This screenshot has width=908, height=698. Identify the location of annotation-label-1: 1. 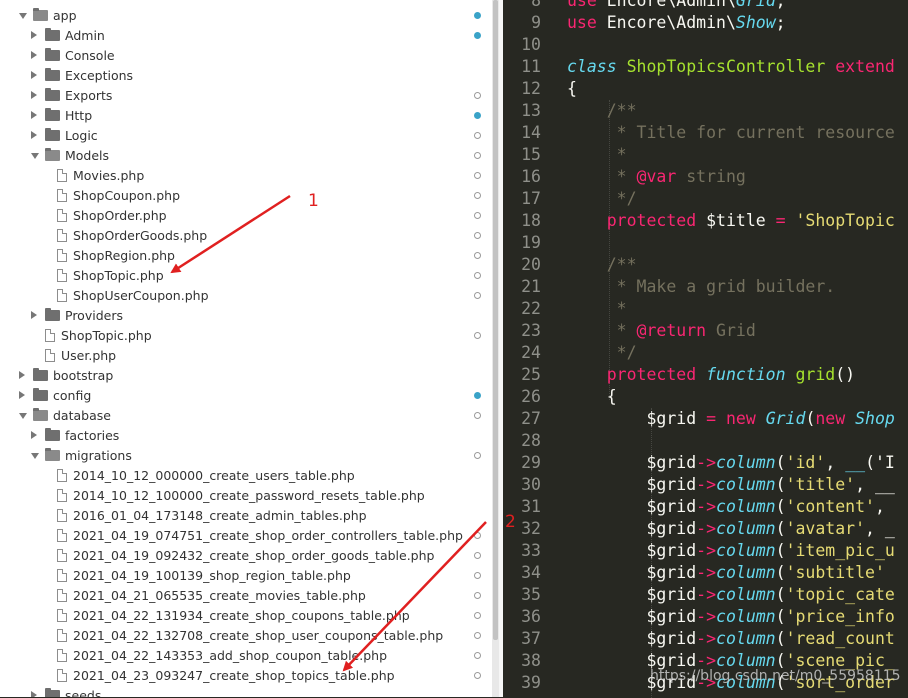
(313, 201).